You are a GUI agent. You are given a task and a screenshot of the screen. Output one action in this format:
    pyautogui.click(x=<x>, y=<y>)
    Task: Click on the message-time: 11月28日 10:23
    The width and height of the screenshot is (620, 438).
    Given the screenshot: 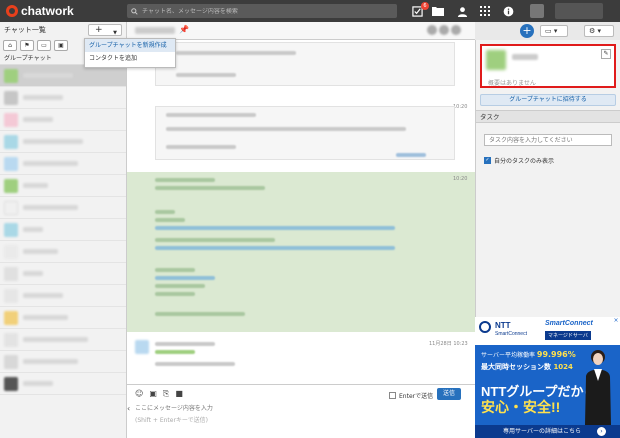 What is the action you would take?
    pyautogui.click(x=448, y=344)
    